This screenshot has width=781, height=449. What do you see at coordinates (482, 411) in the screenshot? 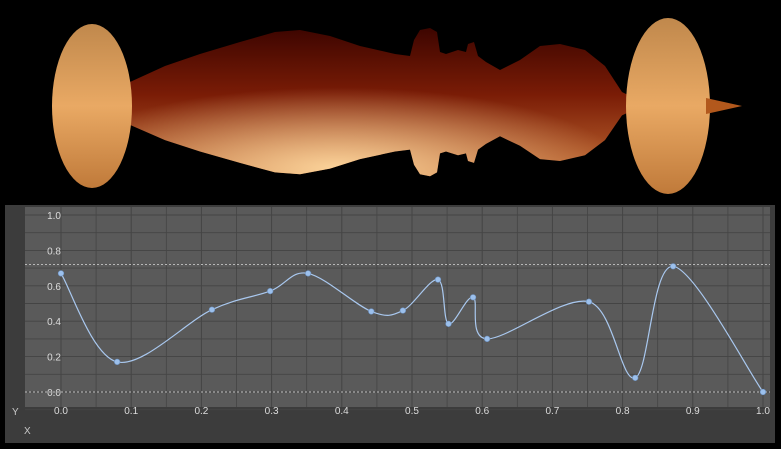
I see `x-tick-label: 0.6` at bounding box center [482, 411].